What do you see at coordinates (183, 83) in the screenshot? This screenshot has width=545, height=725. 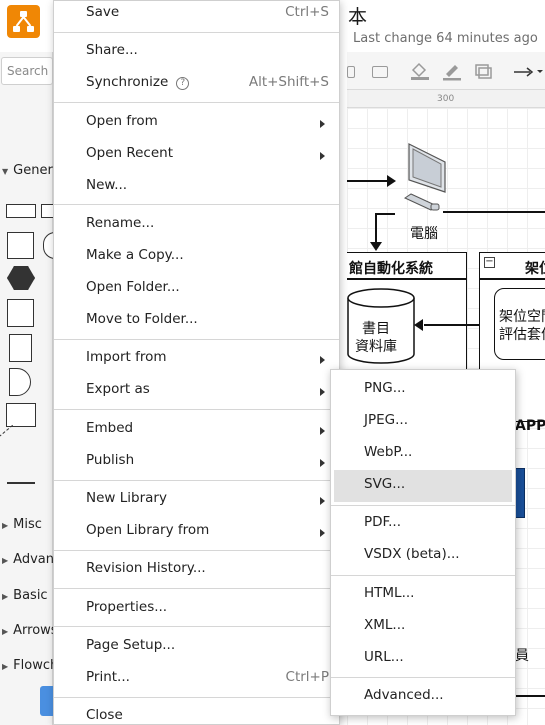 I see `help-icon: ?` at bounding box center [183, 83].